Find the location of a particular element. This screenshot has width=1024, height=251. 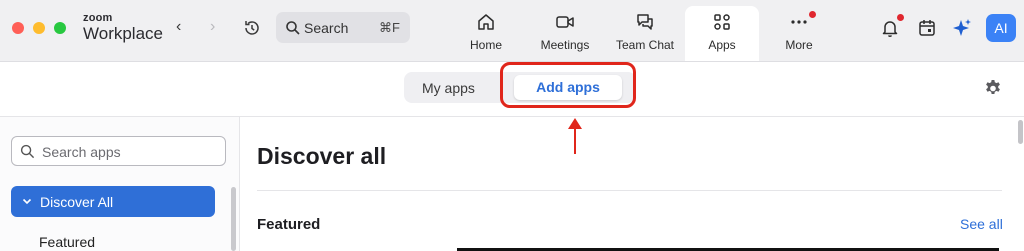

sidebar-item-discover-all: Discover All is located at coordinates (113, 201).